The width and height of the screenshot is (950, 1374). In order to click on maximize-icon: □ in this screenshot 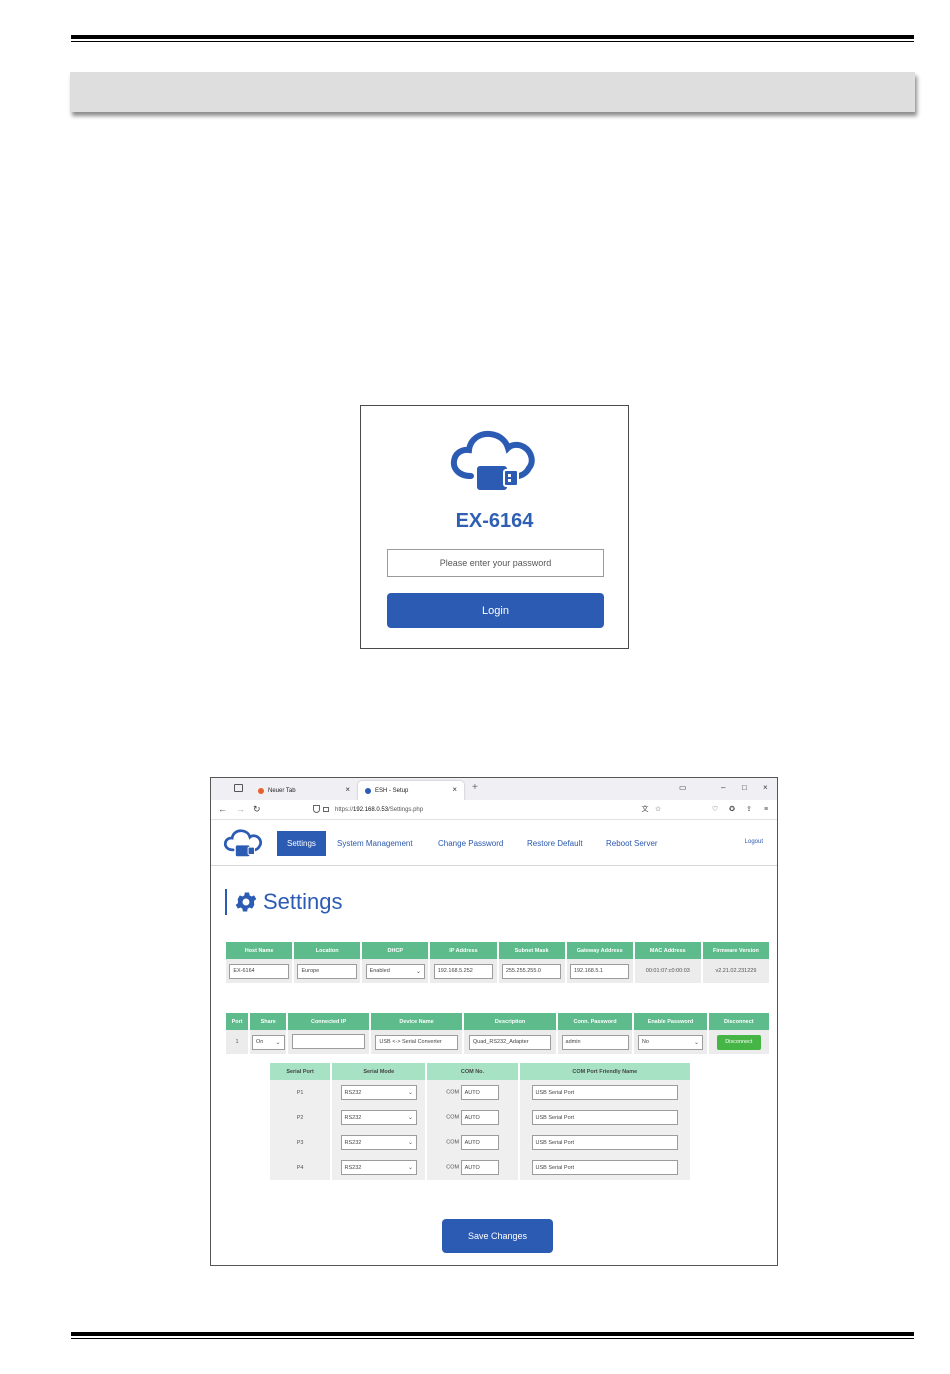, I will do `click(744, 787)`.